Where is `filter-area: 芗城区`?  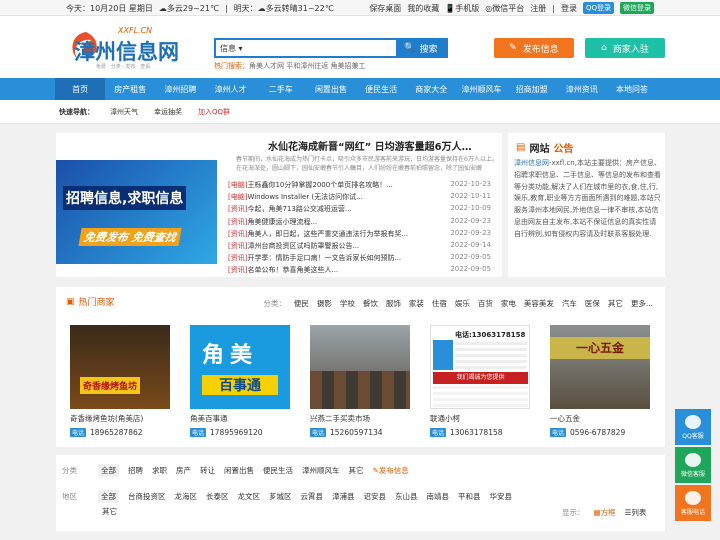
filter-area: 芗城区 is located at coordinates (280, 496).